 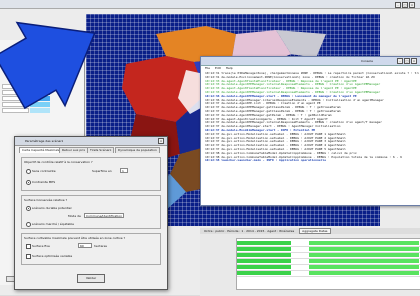 I want to click on log-title: Console, so click(x=367, y=61).